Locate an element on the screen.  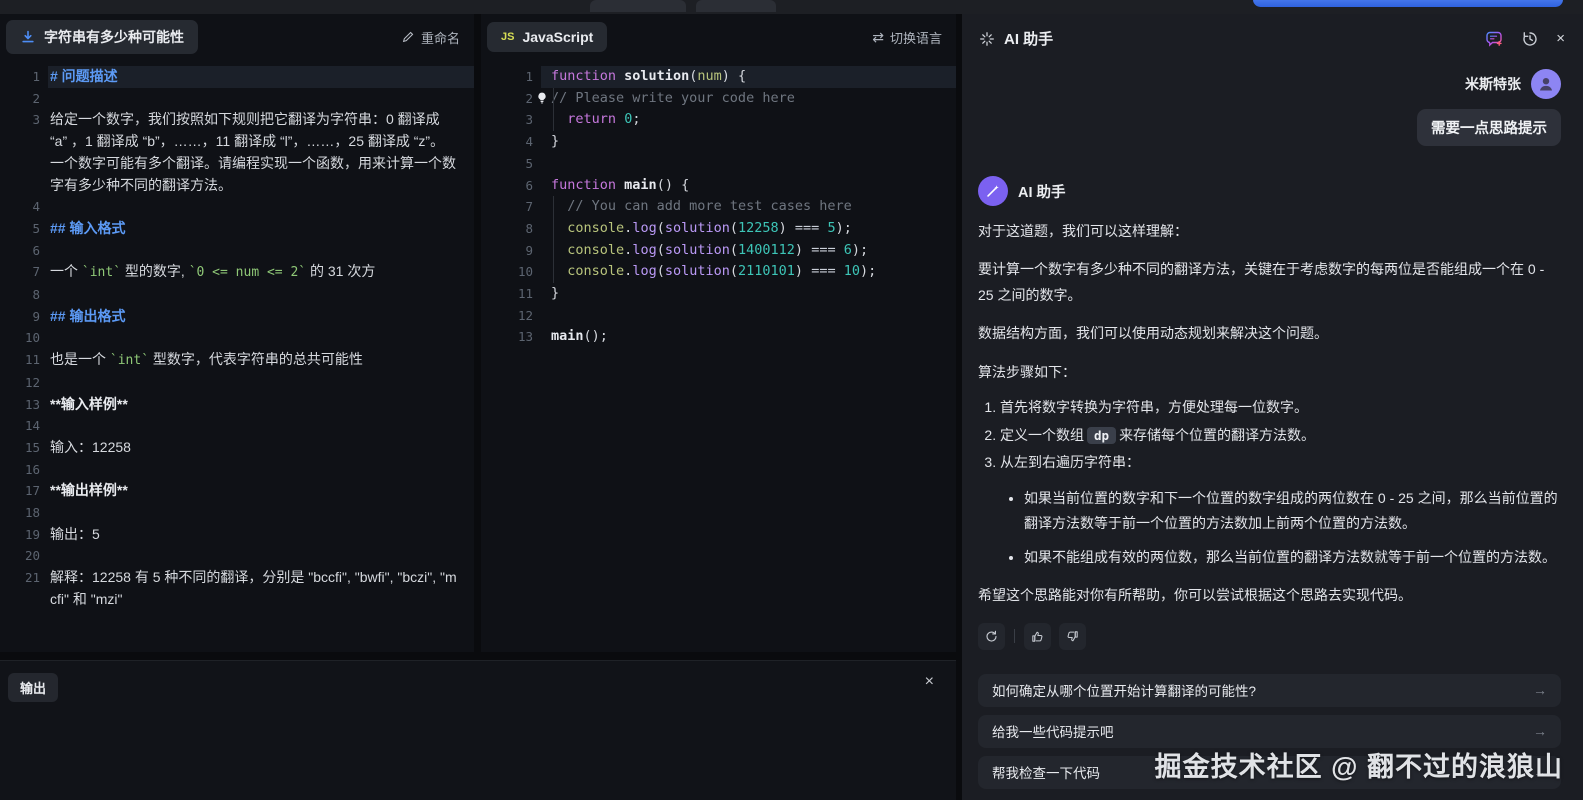
output-close-icon: × is located at coordinates (929, 682).